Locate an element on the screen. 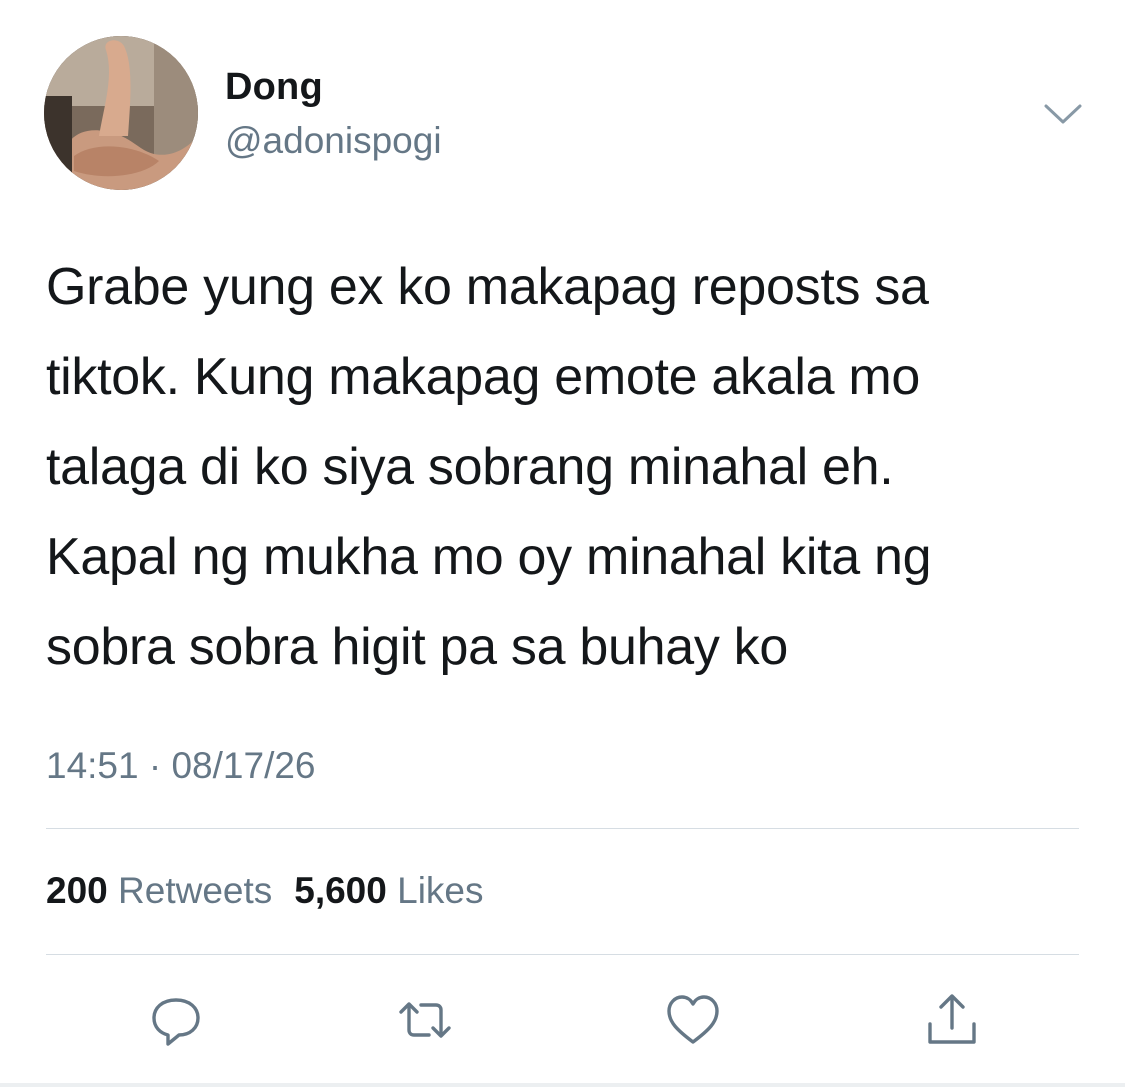 This screenshot has width=1125, height=1087. chevron-down-icon is located at coordinates (1063, 113).